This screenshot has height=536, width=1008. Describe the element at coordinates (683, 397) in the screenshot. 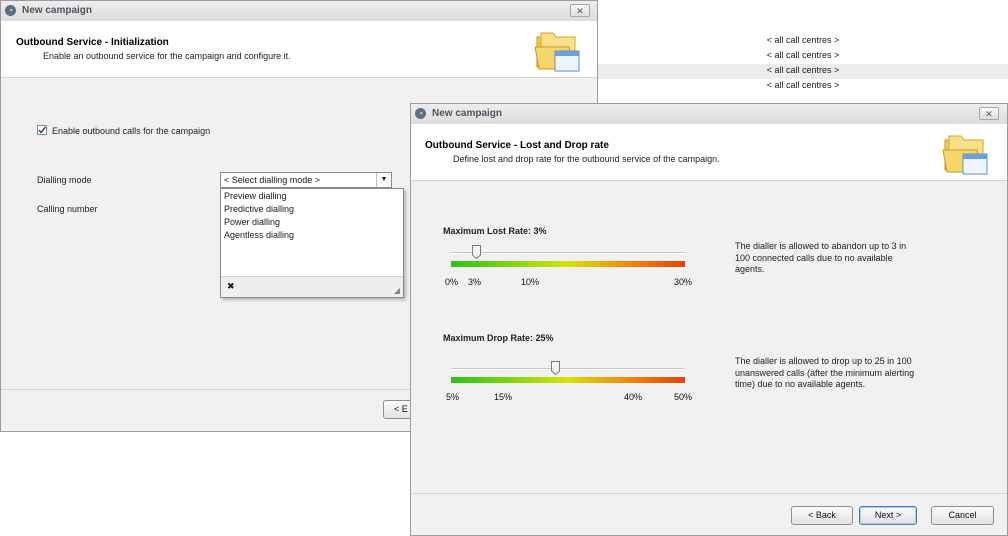

I see `drop-tick-label: 50%` at that location.